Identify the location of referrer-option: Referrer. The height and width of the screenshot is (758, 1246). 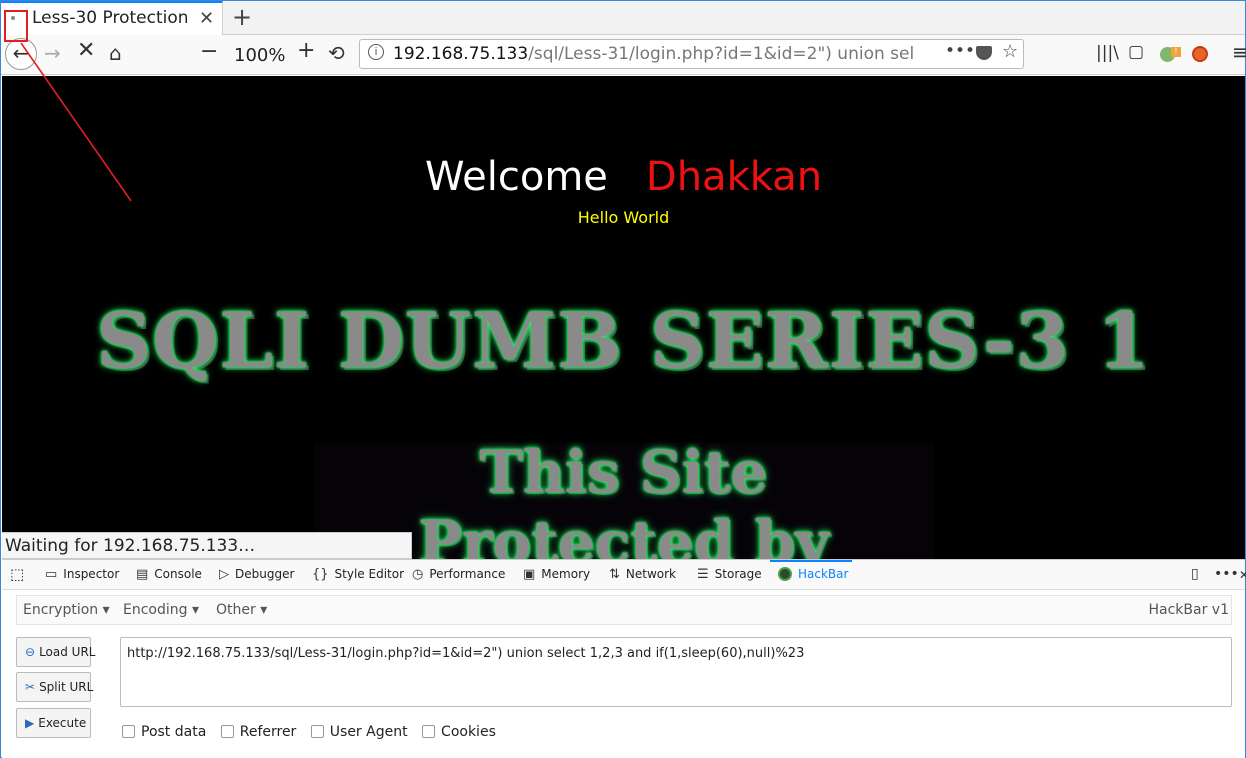
(263, 732).